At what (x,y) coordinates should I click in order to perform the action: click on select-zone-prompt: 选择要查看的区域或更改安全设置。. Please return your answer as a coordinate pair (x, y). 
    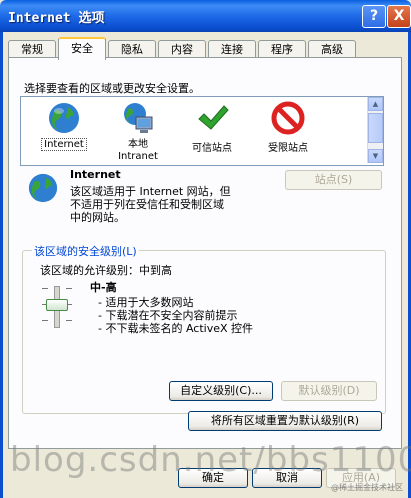
    Looking at the image, I should click on (112, 88).